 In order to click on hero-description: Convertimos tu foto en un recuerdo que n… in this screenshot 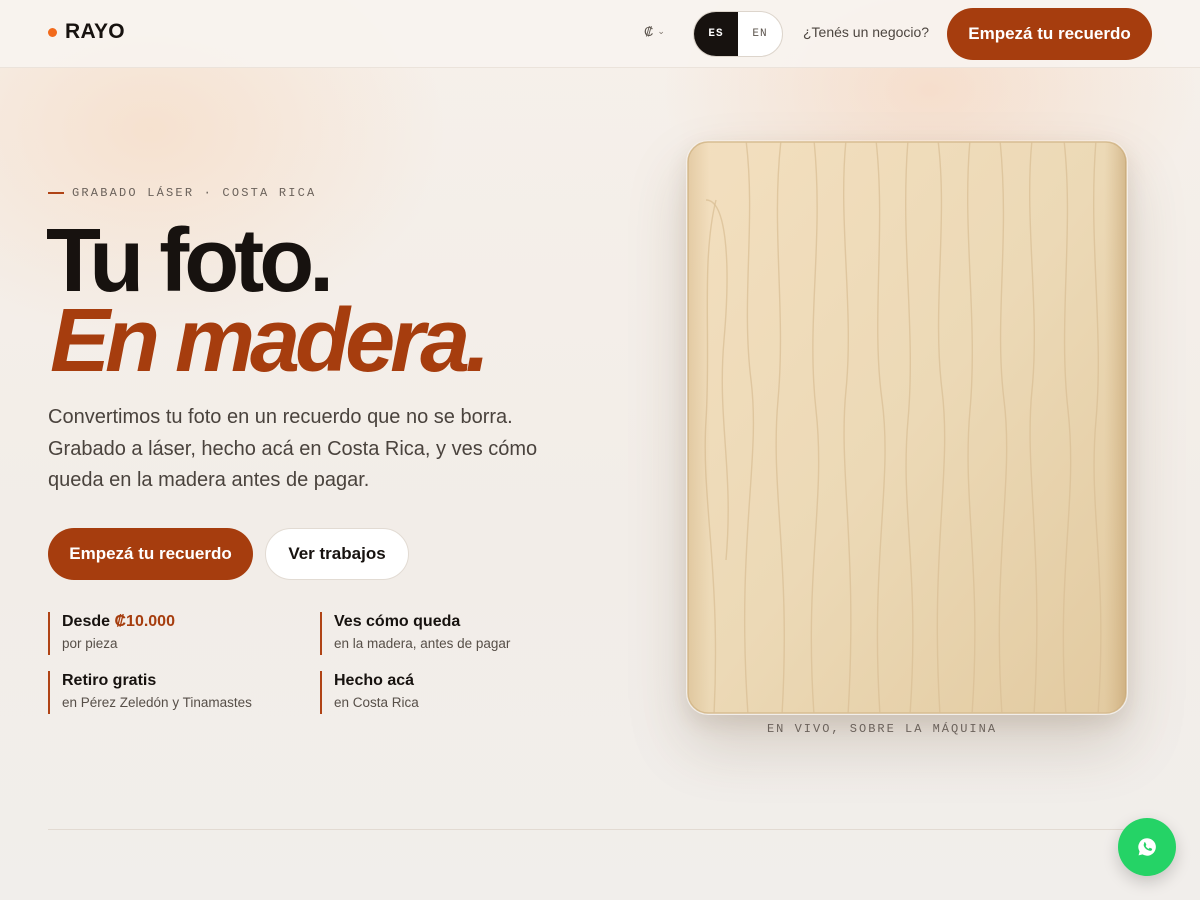, I will do `click(293, 448)`.